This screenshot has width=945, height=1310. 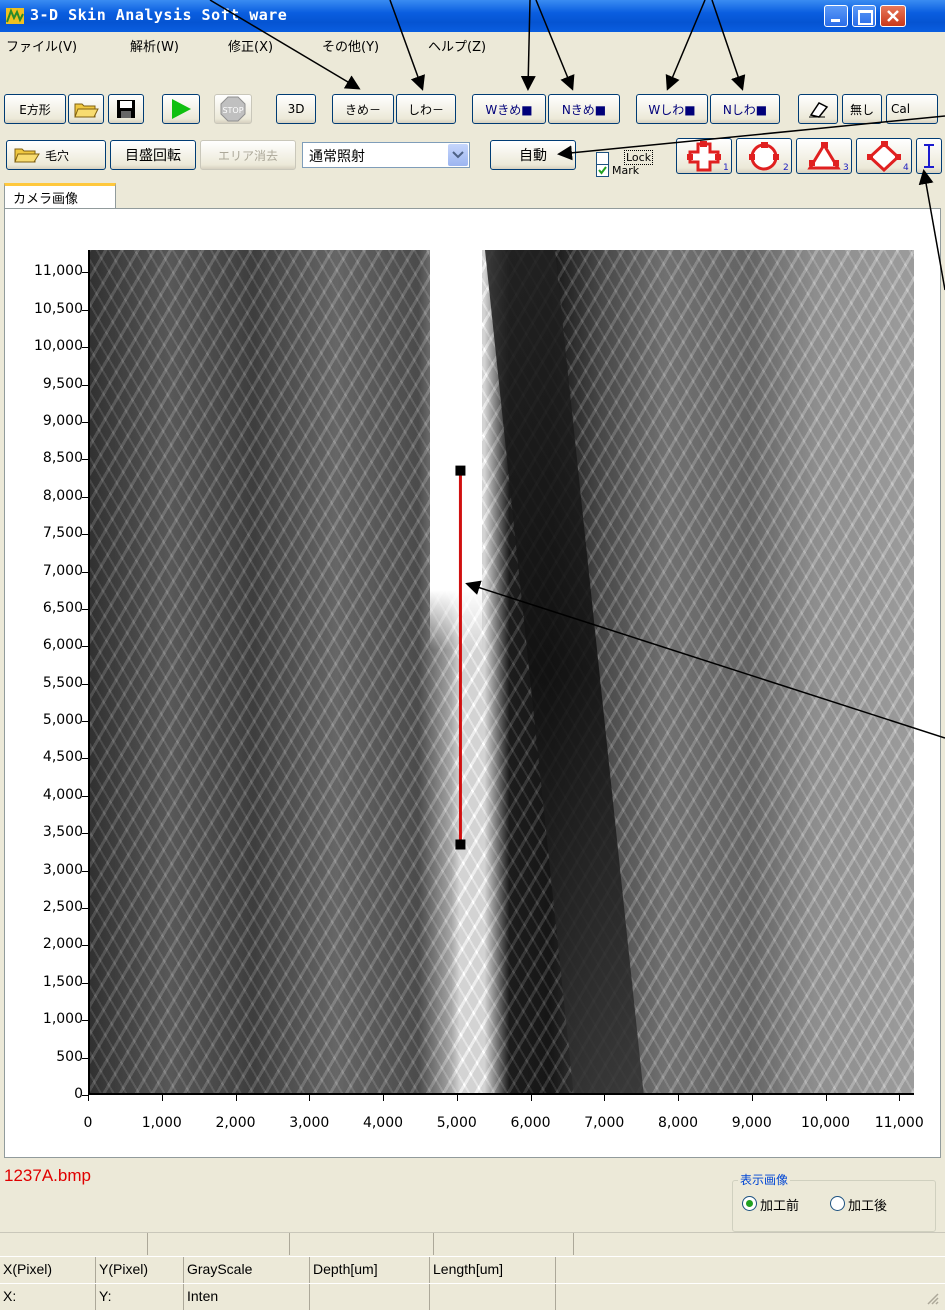 What do you see at coordinates (27, 155) in the screenshot?
I see `folder-open-icon` at bounding box center [27, 155].